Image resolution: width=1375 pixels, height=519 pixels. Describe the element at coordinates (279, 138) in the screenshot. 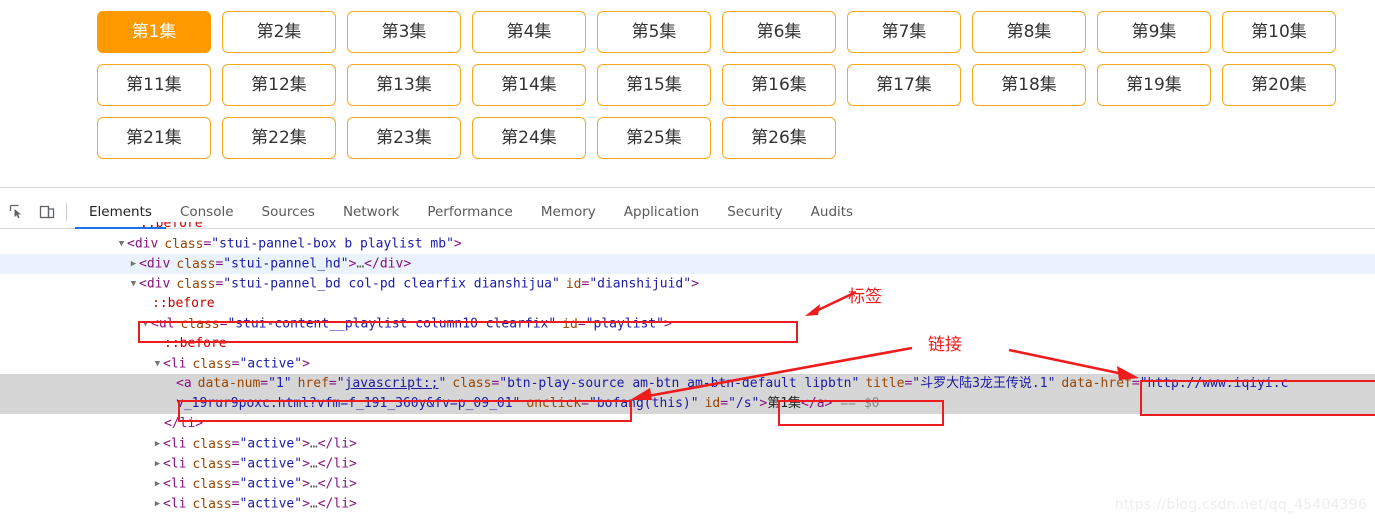

I see `episode-button-22: 第22集` at that location.